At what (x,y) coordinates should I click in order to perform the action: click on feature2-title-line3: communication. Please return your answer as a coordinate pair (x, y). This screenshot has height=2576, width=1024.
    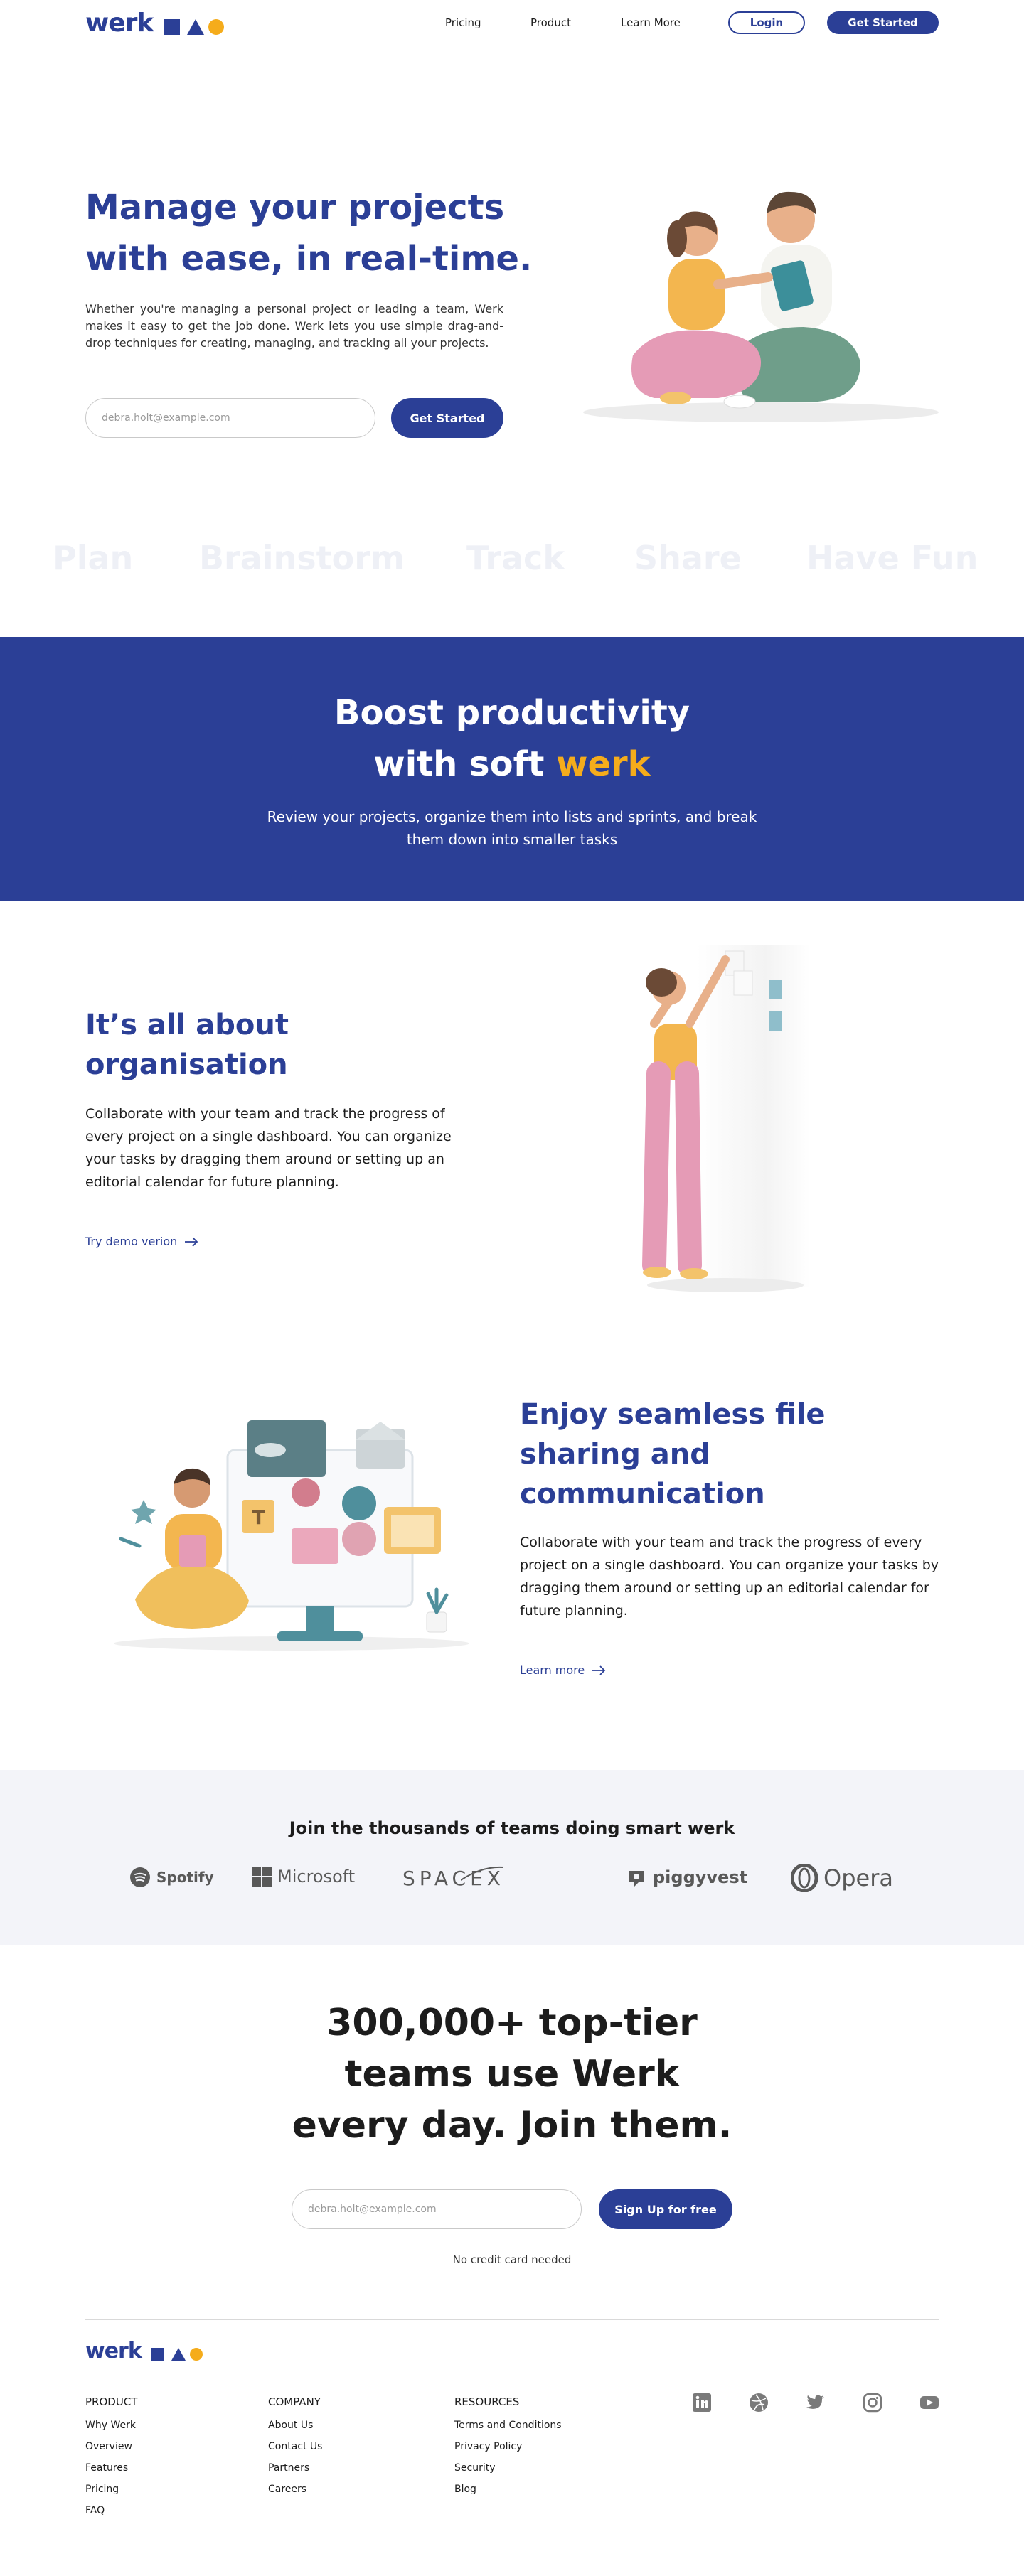
    Looking at the image, I should click on (642, 1494).